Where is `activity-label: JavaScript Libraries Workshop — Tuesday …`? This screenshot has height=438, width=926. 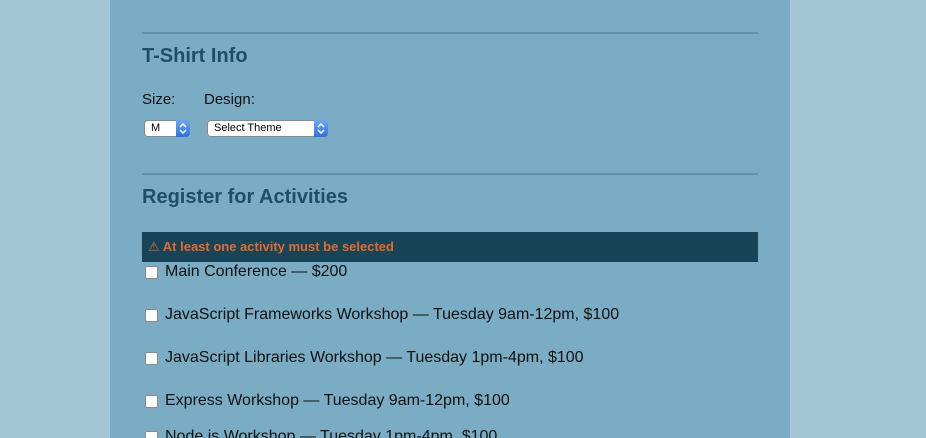
activity-label: JavaScript Libraries Workshop — Tuesday … is located at coordinates (374, 357).